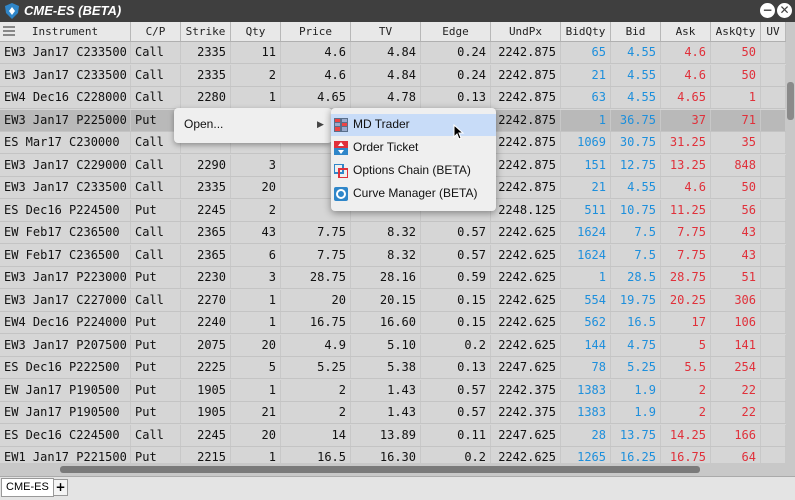 The height and width of the screenshot is (500, 795). What do you see at coordinates (456, 322) in the screenshot?
I see `cell-edge: 0.15` at bounding box center [456, 322].